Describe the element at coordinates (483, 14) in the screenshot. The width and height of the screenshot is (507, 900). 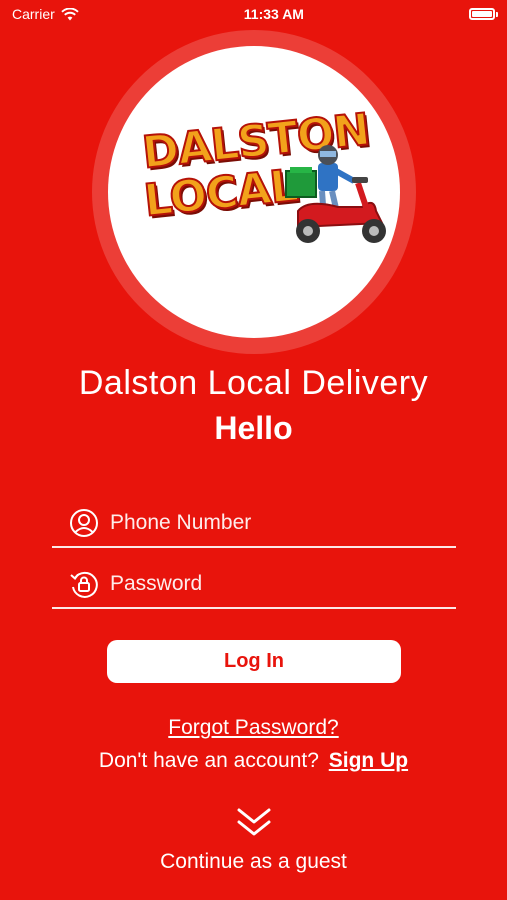
I see `battery-icon` at that location.